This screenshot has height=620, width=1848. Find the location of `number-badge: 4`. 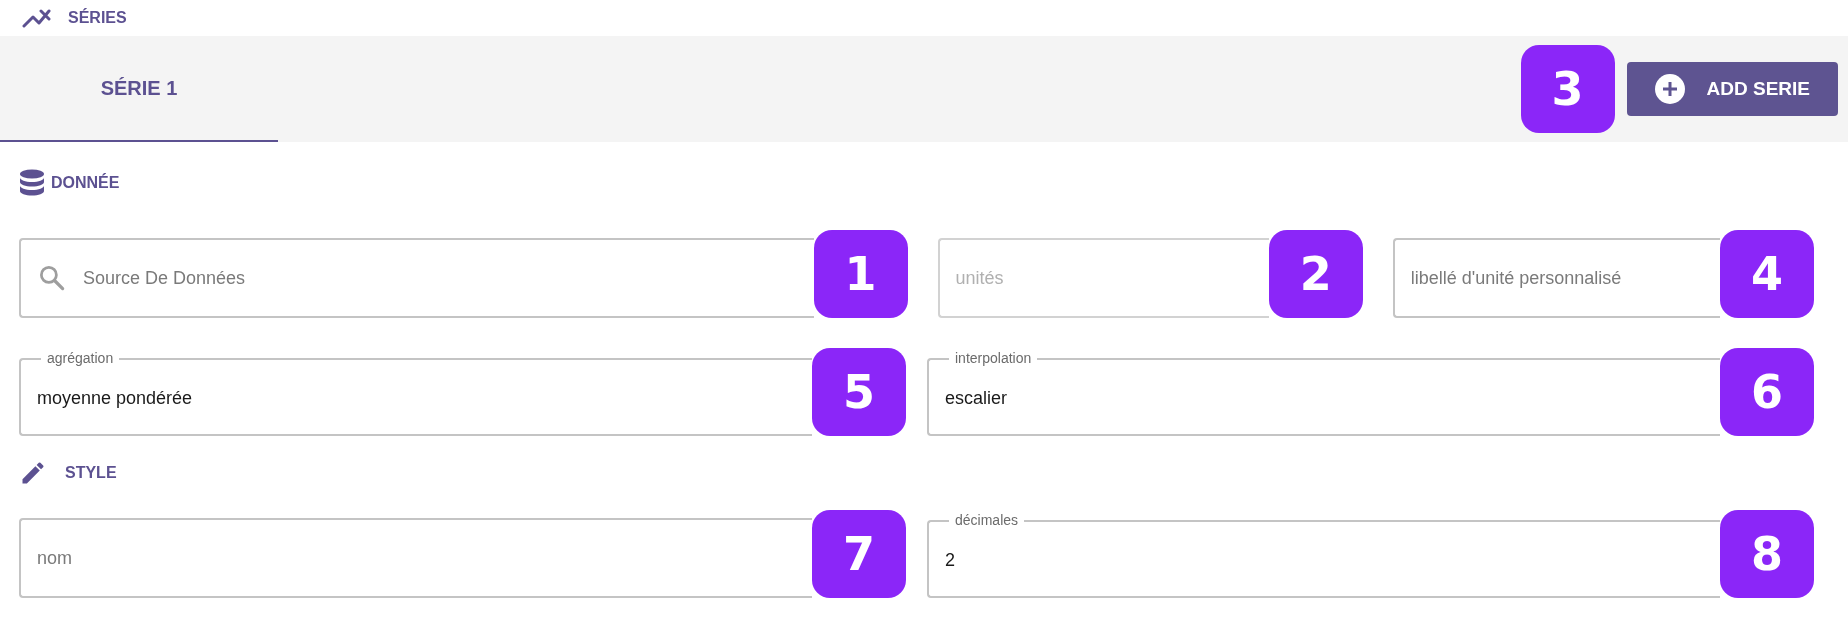

number-badge: 4 is located at coordinates (1767, 274).